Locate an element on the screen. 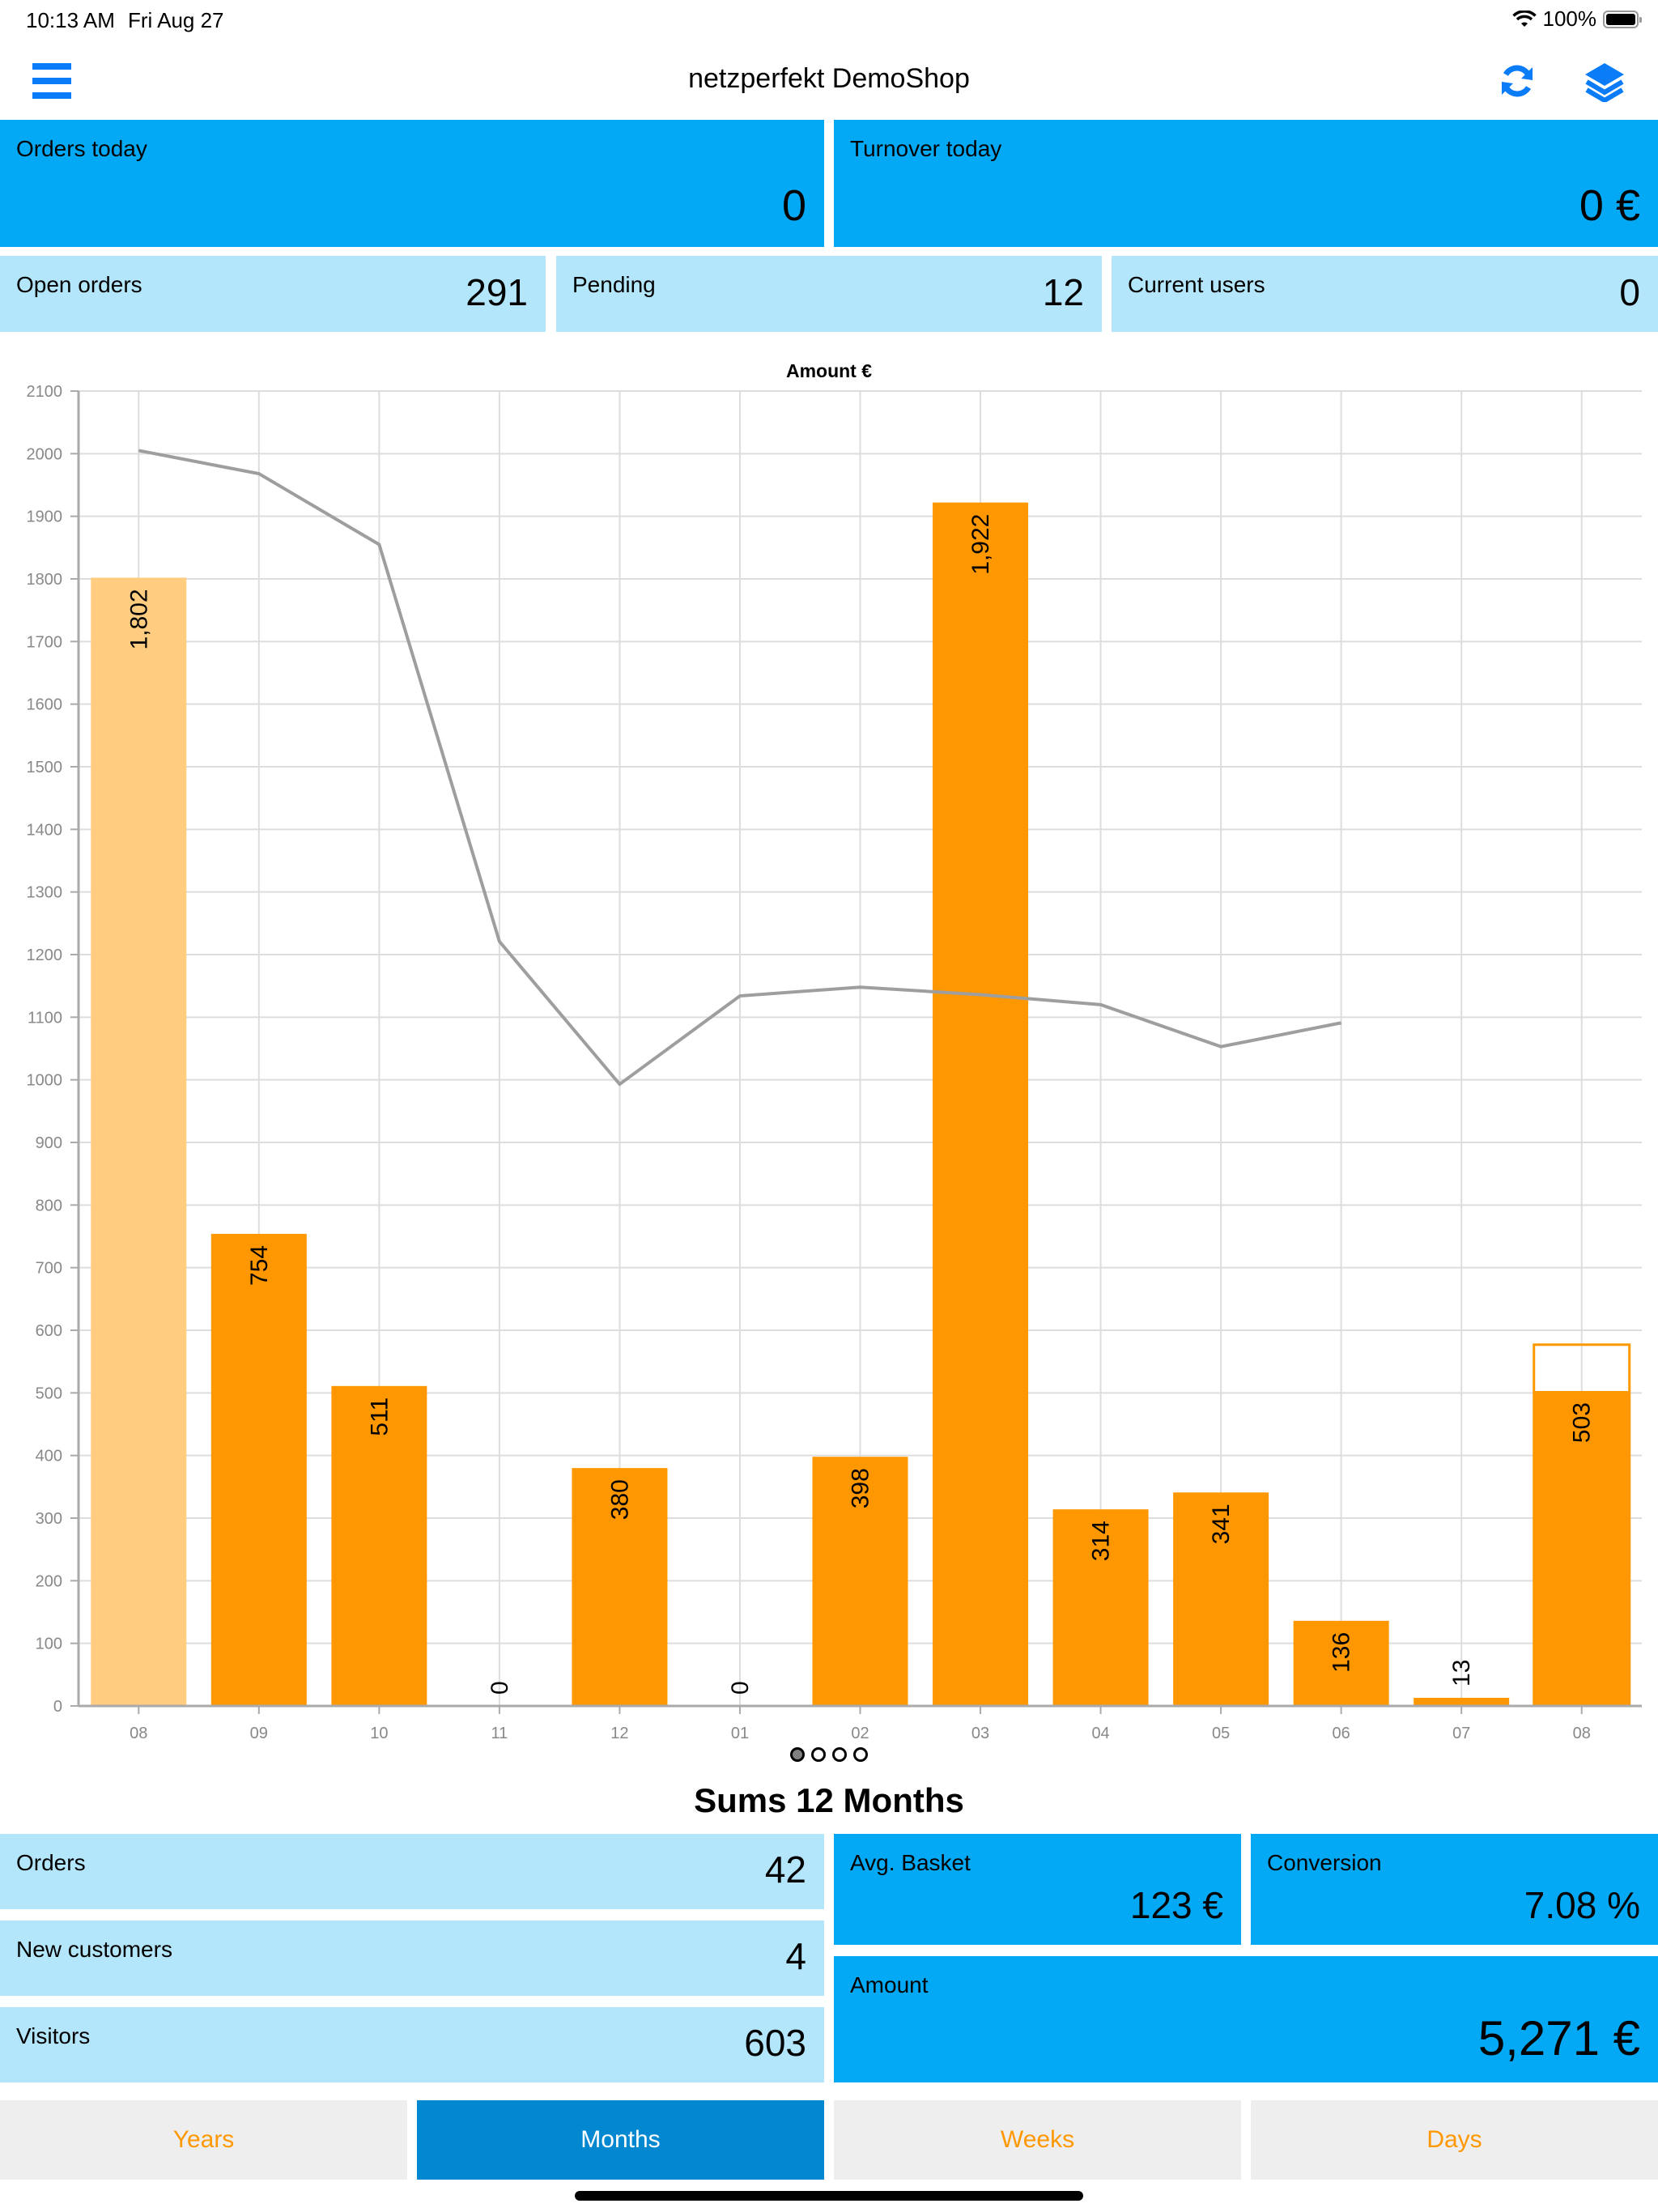  y-tick-label: 600 is located at coordinates (49, 1331).